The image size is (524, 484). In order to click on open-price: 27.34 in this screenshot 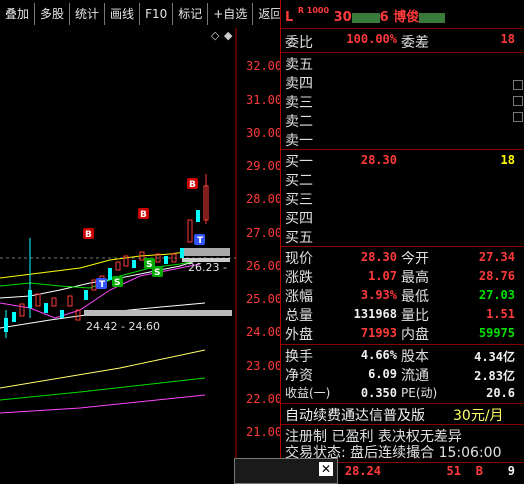, I will do `click(496, 257)`.